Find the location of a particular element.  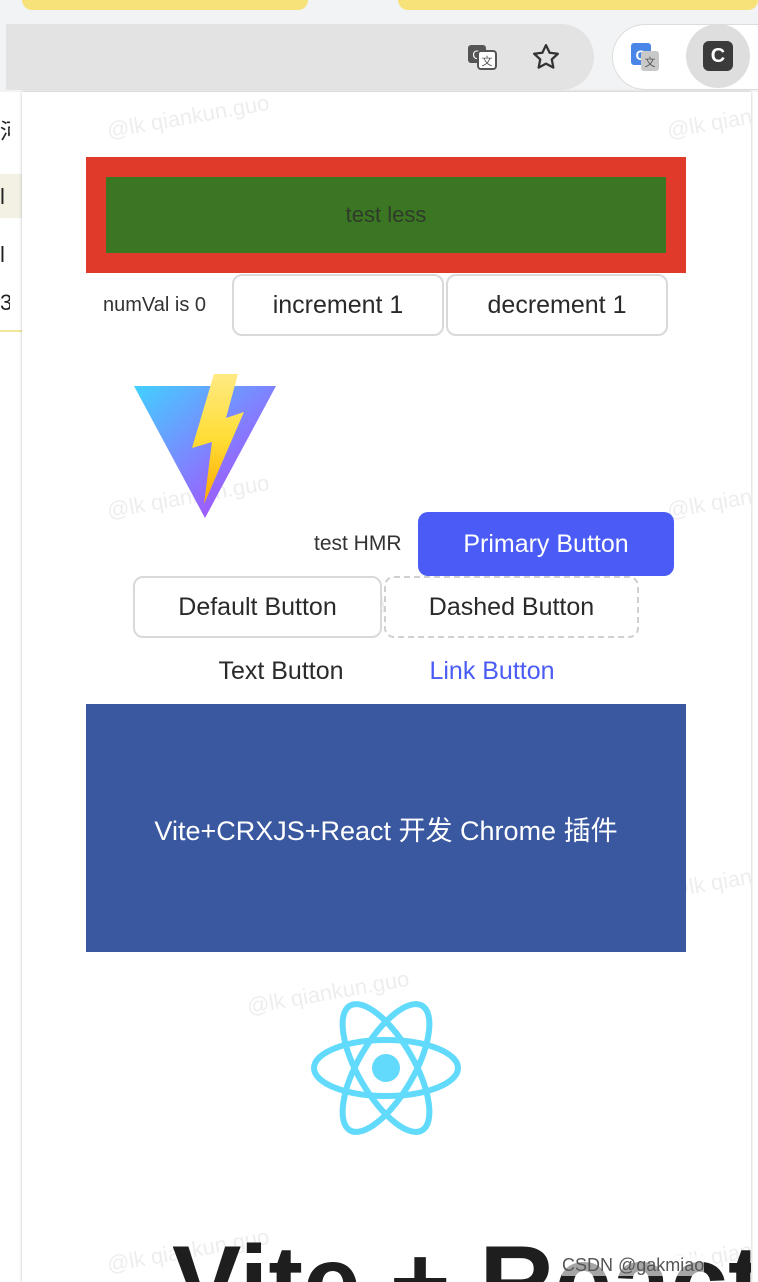

decrement-button: decrement 1 is located at coordinates (557, 305).